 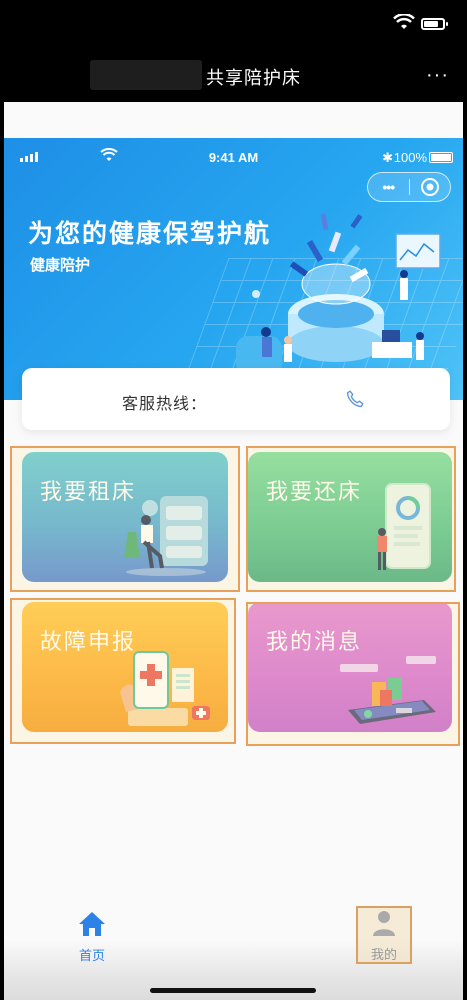 I want to click on phone-icon, so click(x=355, y=401).